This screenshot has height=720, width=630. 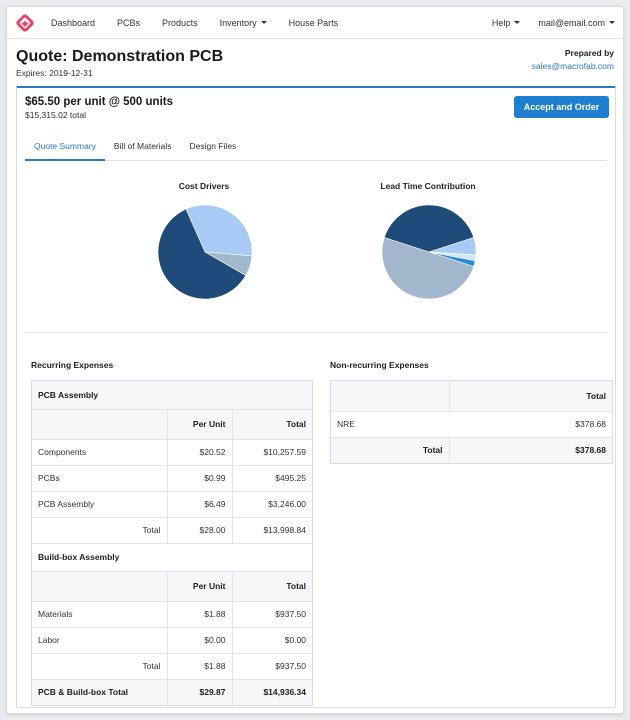 What do you see at coordinates (271, 451) in the screenshot?
I see `row-total: $10,257.59` at bounding box center [271, 451].